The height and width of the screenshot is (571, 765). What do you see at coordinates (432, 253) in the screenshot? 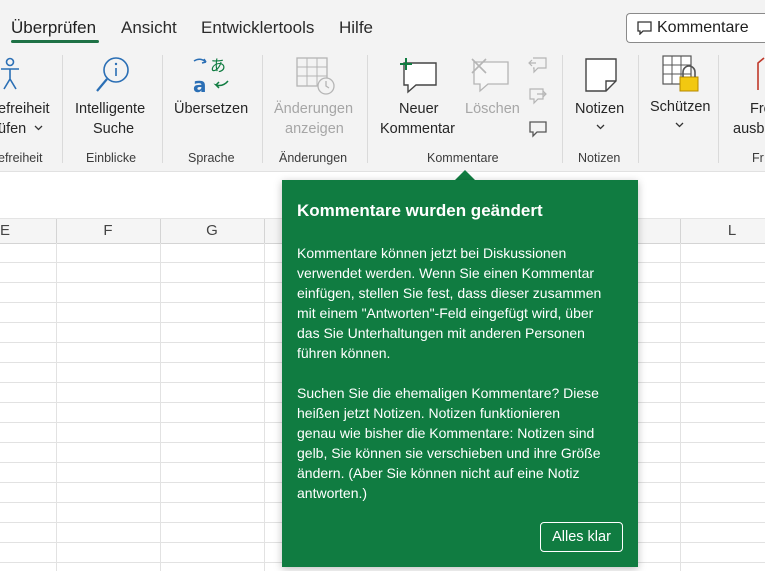
I see `callout-text-line: Kommentare können jetzt bei Diskussionen` at bounding box center [432, 253].